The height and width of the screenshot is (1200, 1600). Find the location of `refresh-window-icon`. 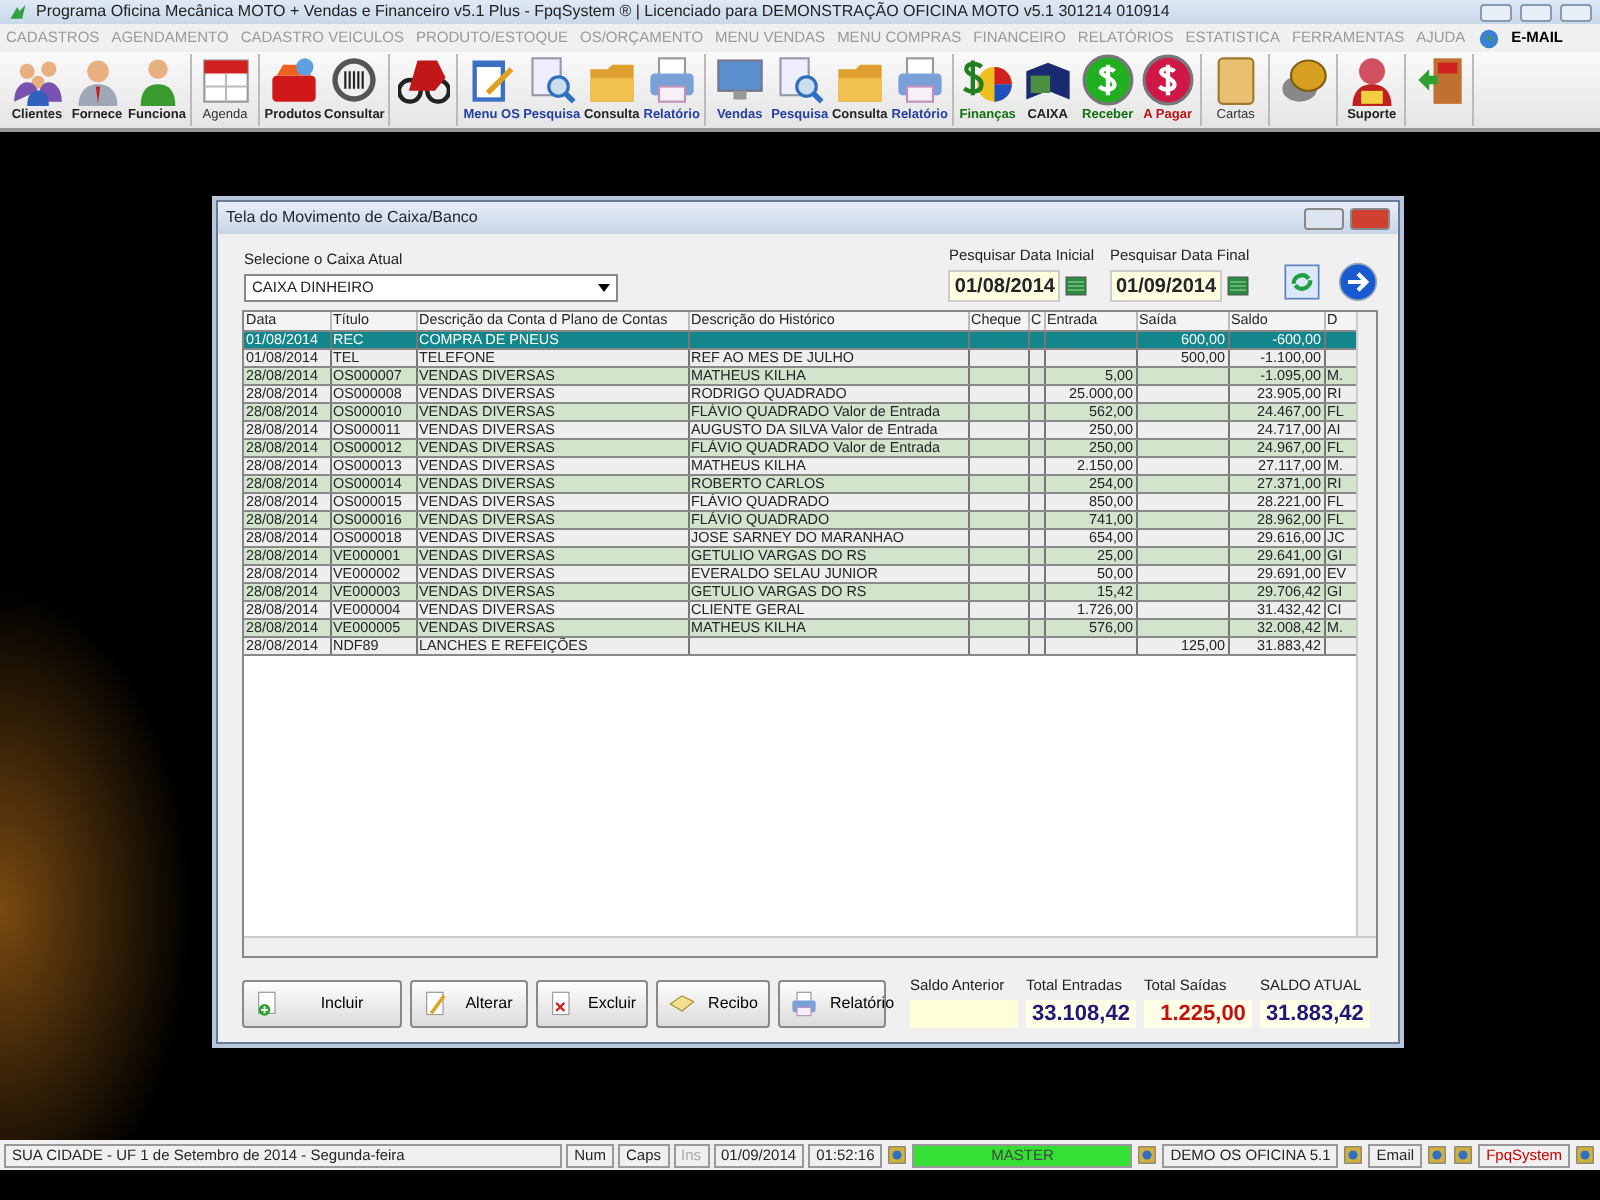

refresh-window-icon is located at coordinates (1302, 282).